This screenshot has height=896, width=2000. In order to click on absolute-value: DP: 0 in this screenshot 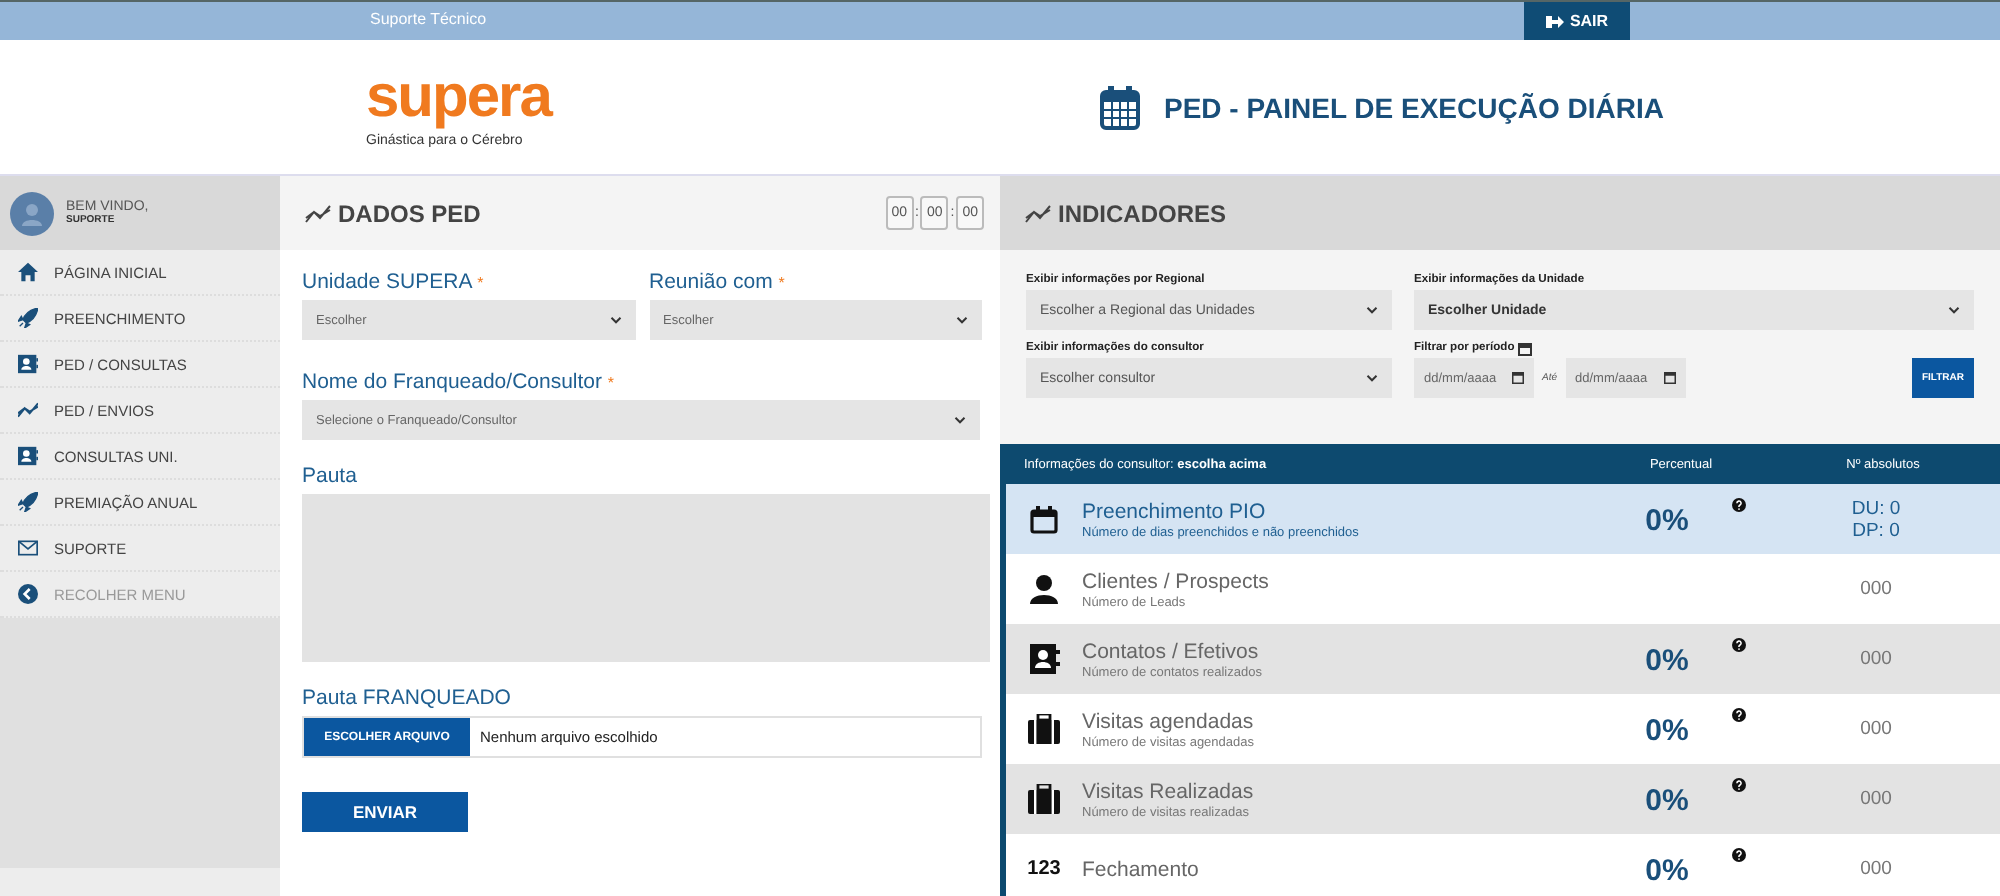, I will do `click(1876, 530)`.